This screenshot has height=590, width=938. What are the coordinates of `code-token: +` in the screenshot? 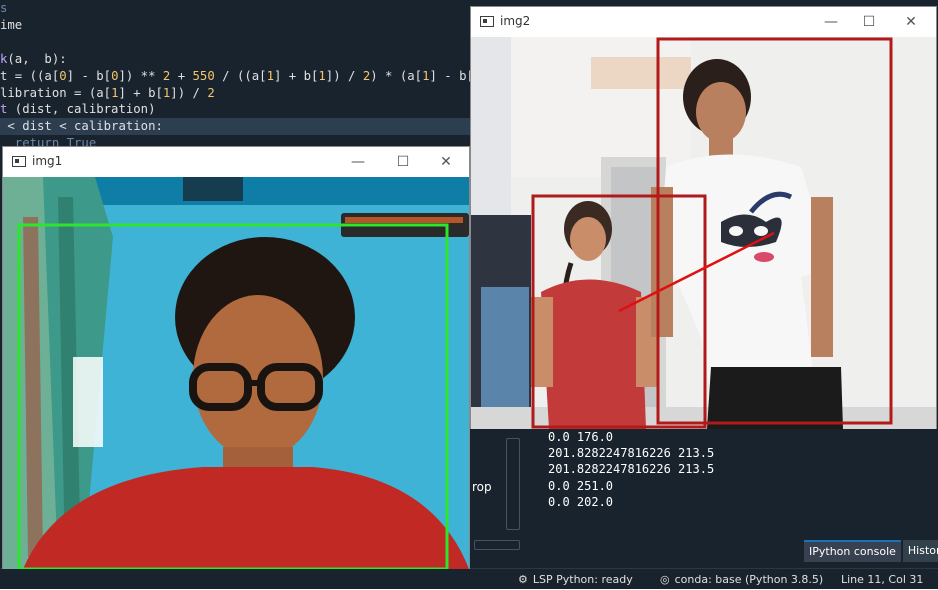 It's located at (181, 76).